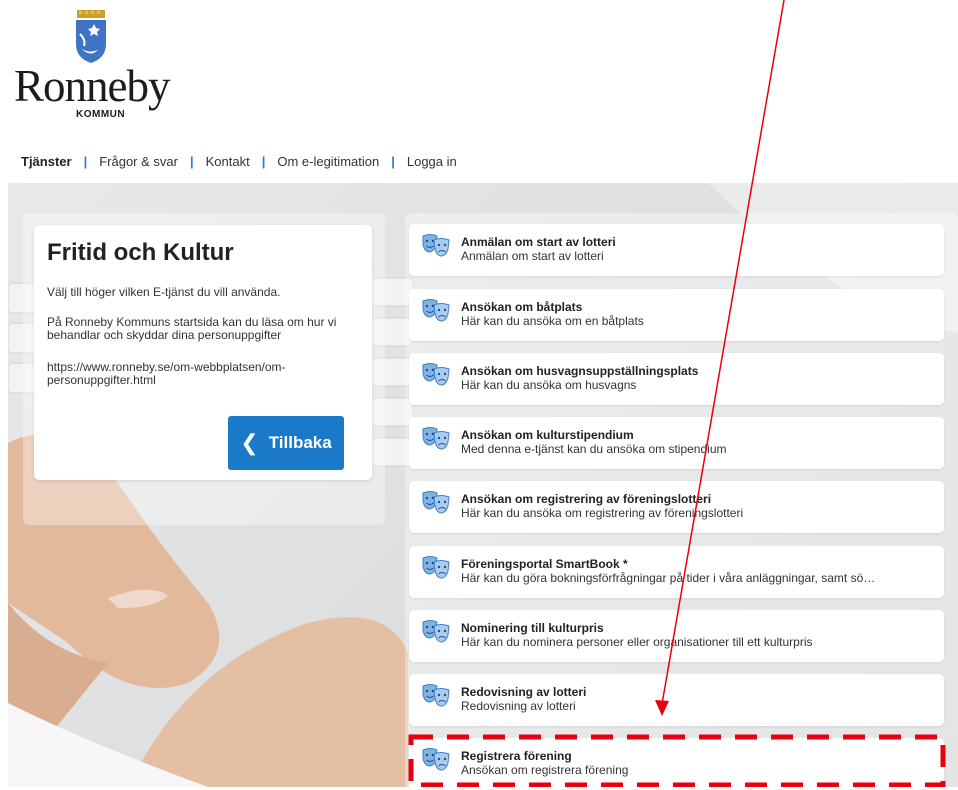 The height and width of the screenshot is (790, 958). I want to click on nav-tjanster: Tjänster, so click(46, 161).